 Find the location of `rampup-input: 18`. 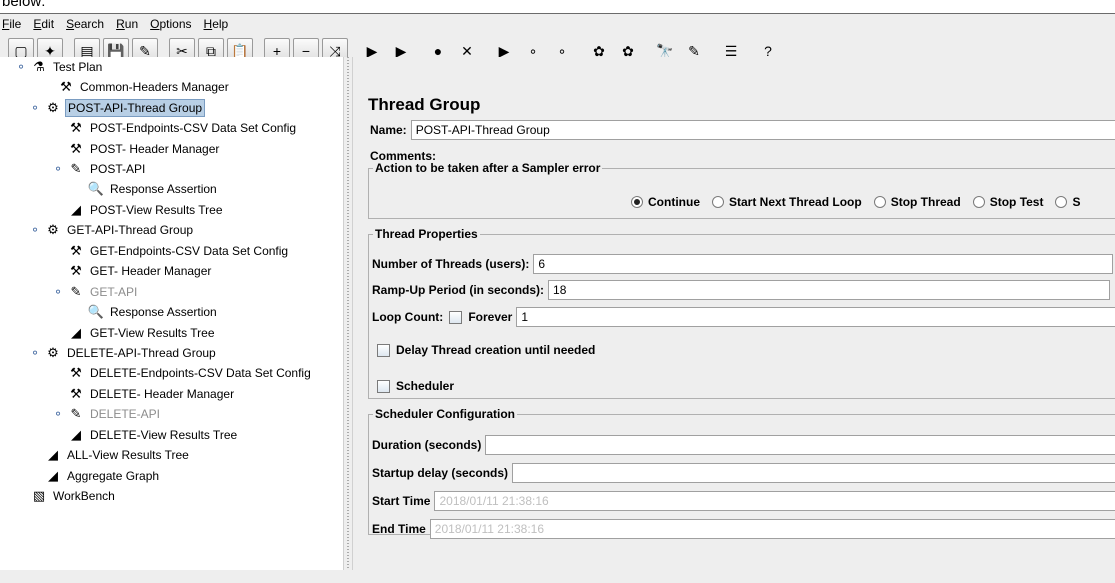

rampup-input: 18 is located at coordinates (829, 290).